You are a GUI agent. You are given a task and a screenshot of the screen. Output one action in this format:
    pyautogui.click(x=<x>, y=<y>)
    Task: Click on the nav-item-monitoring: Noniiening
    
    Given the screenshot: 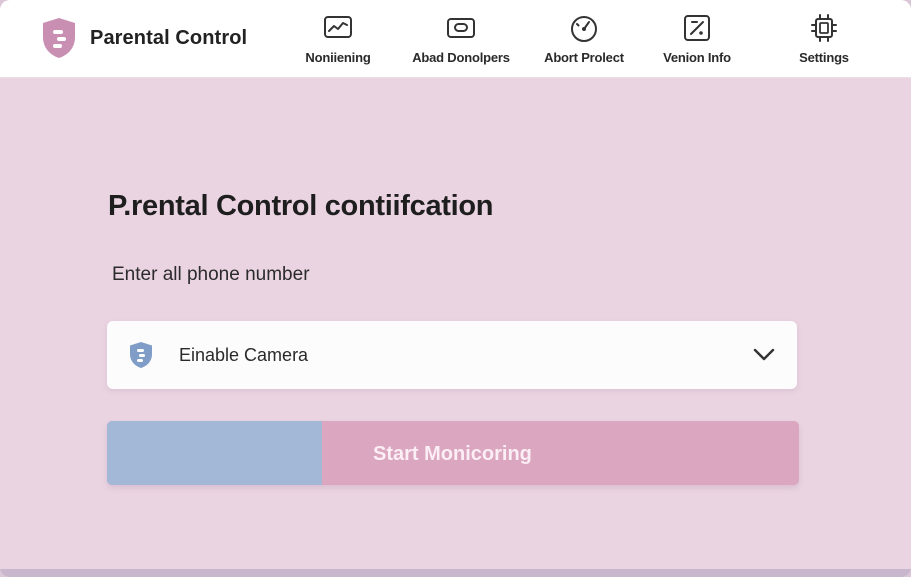 What is the action you would take?
    pyautogui.click(x=338, y=42)
    